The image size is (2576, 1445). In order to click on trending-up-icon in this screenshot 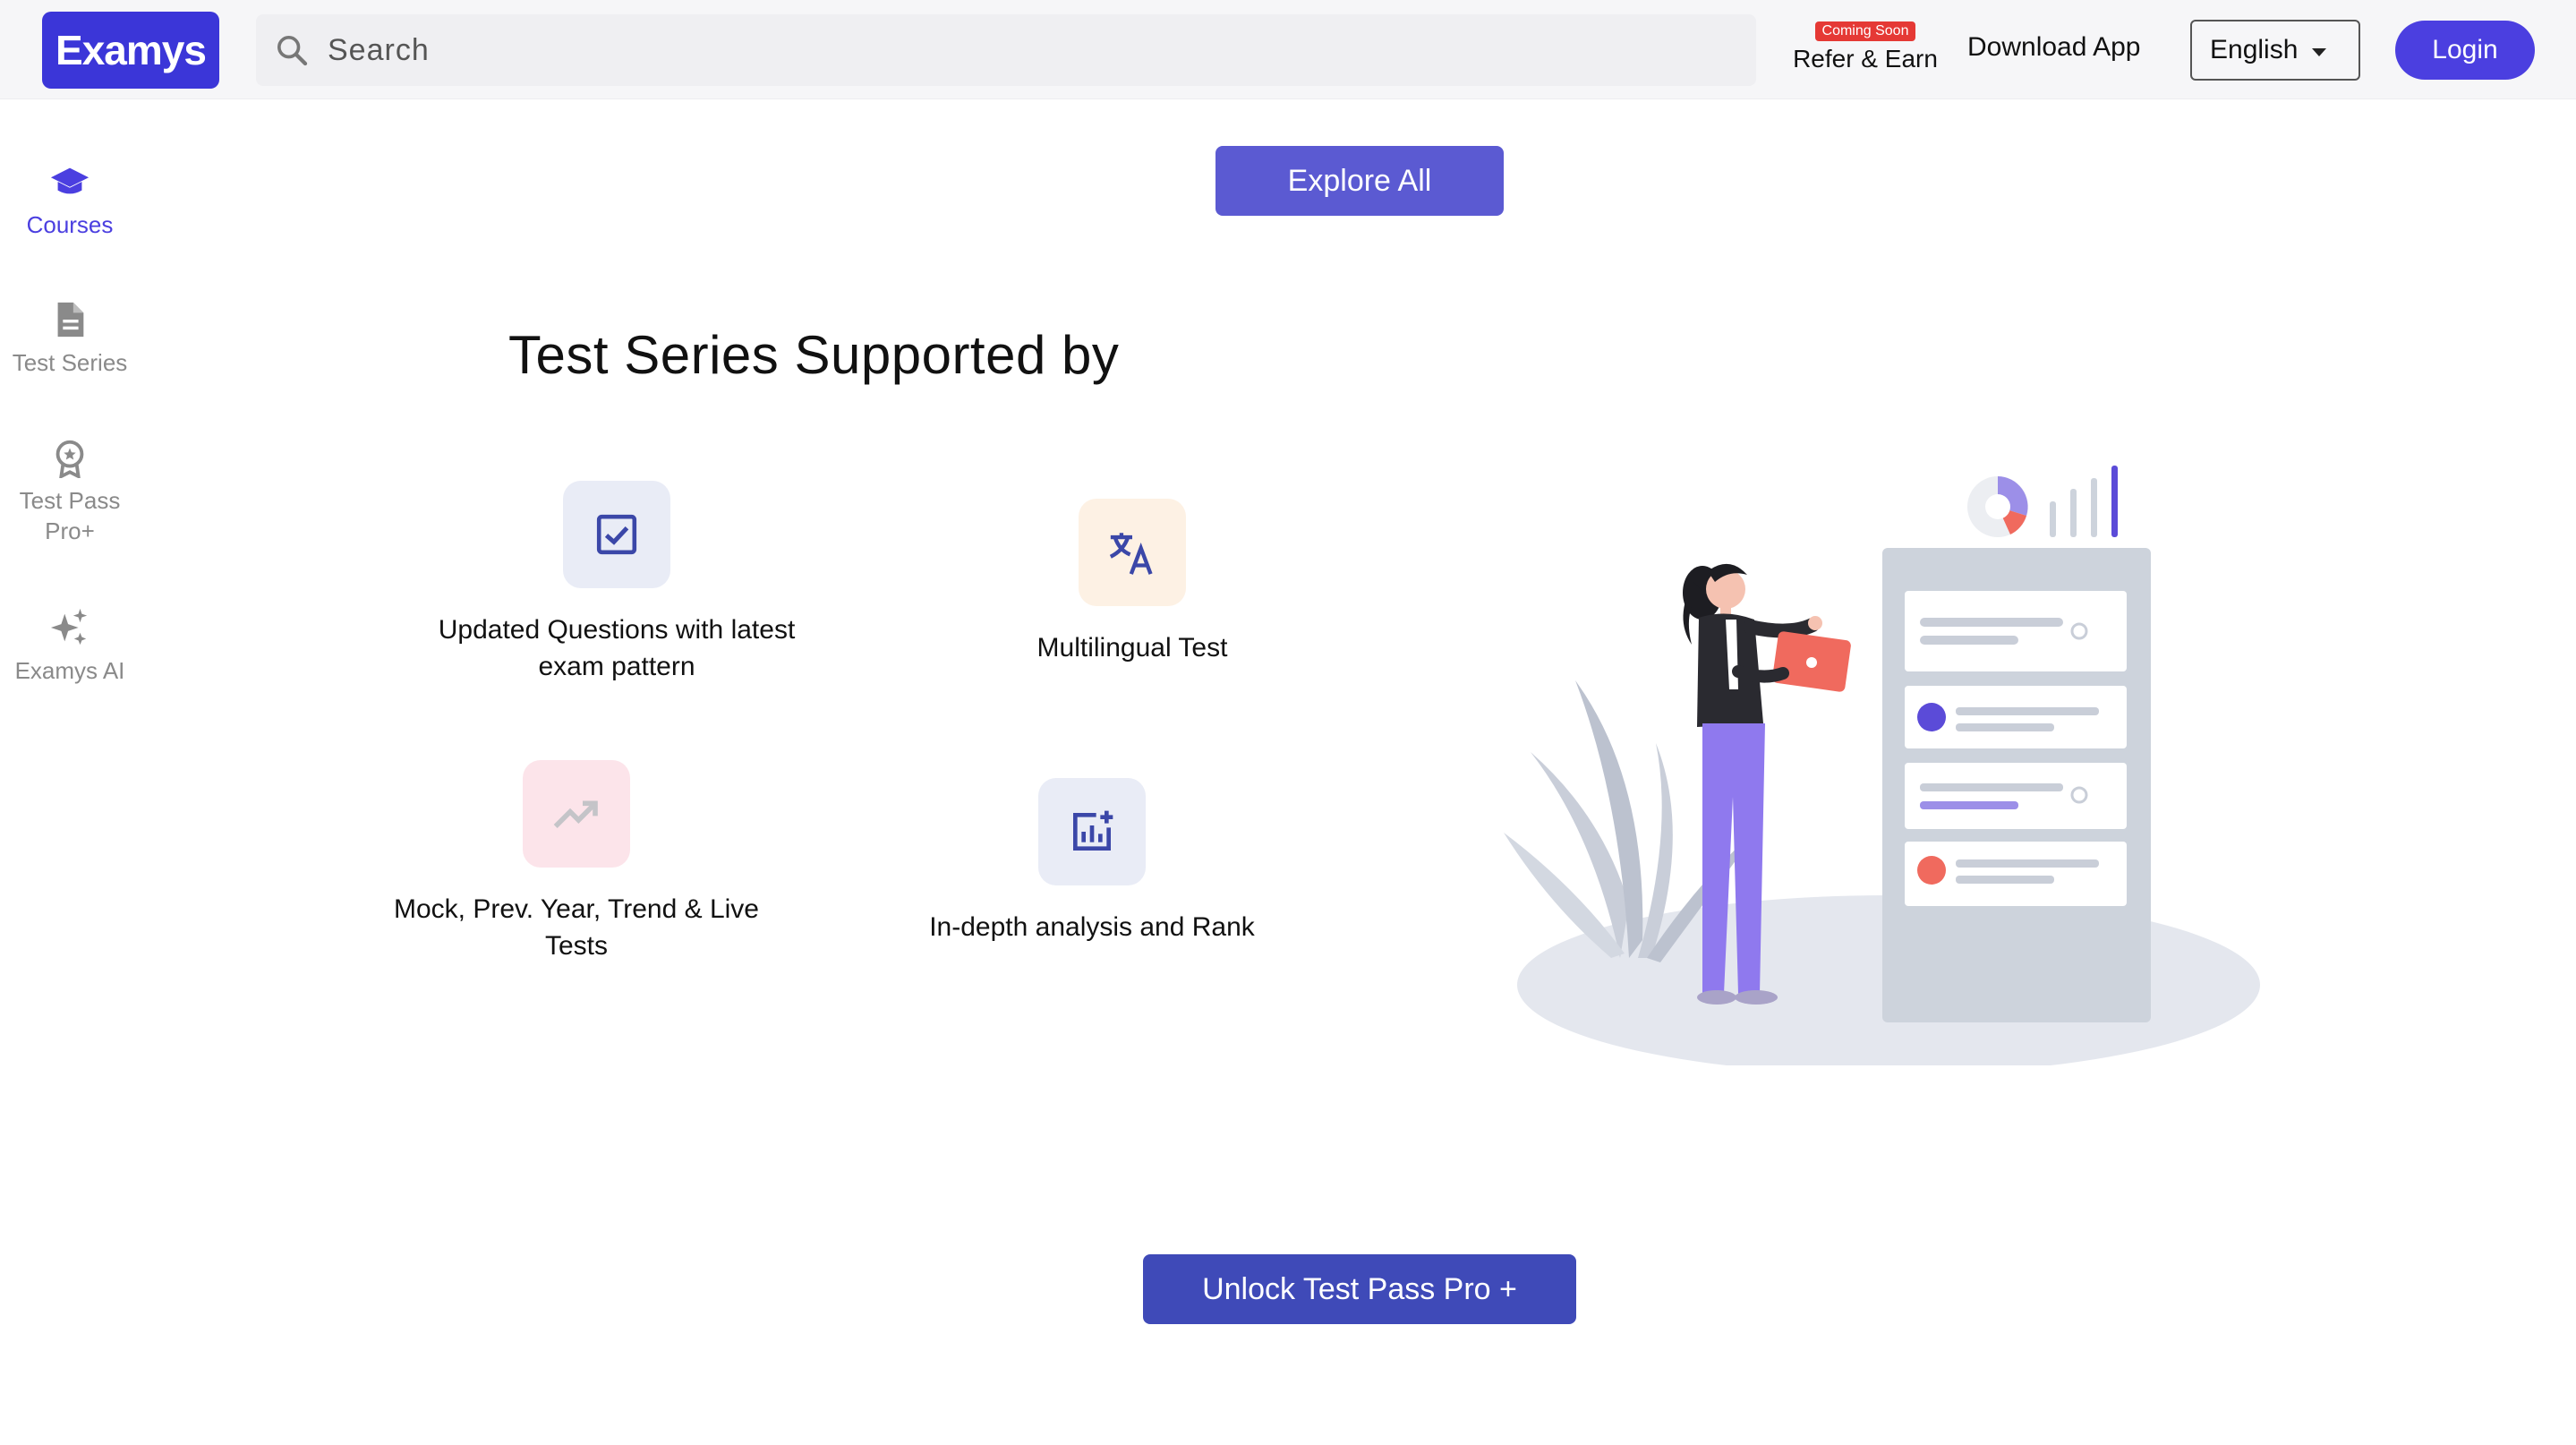, I will do `click(575, 814)`.